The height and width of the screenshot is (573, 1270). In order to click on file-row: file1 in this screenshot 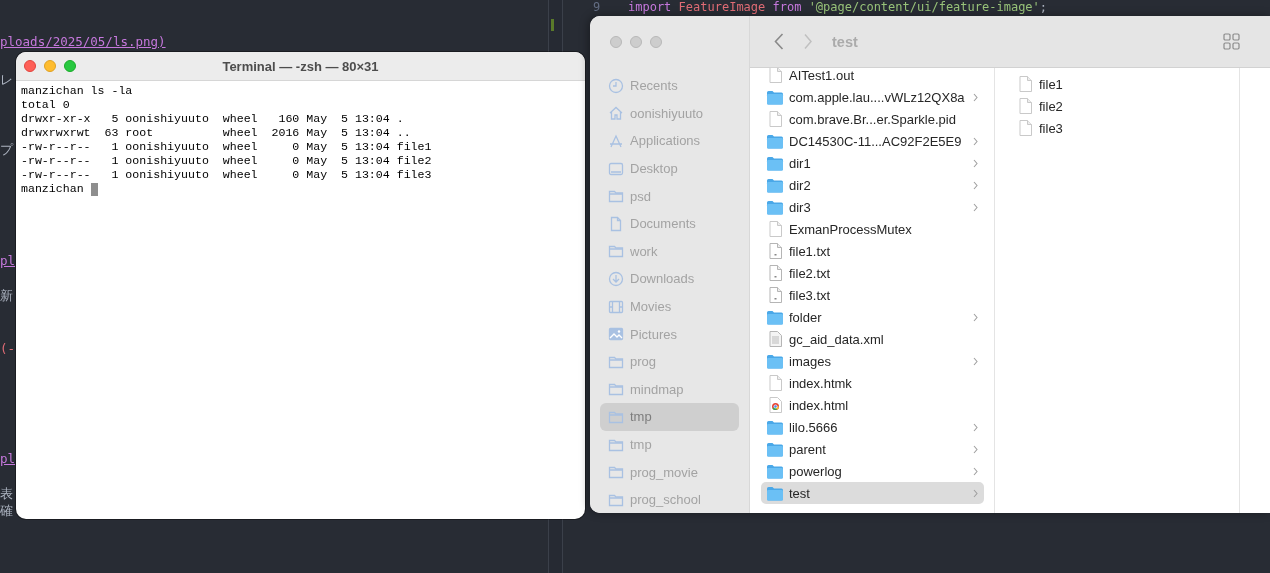, I will do `click(1120, 84)`.